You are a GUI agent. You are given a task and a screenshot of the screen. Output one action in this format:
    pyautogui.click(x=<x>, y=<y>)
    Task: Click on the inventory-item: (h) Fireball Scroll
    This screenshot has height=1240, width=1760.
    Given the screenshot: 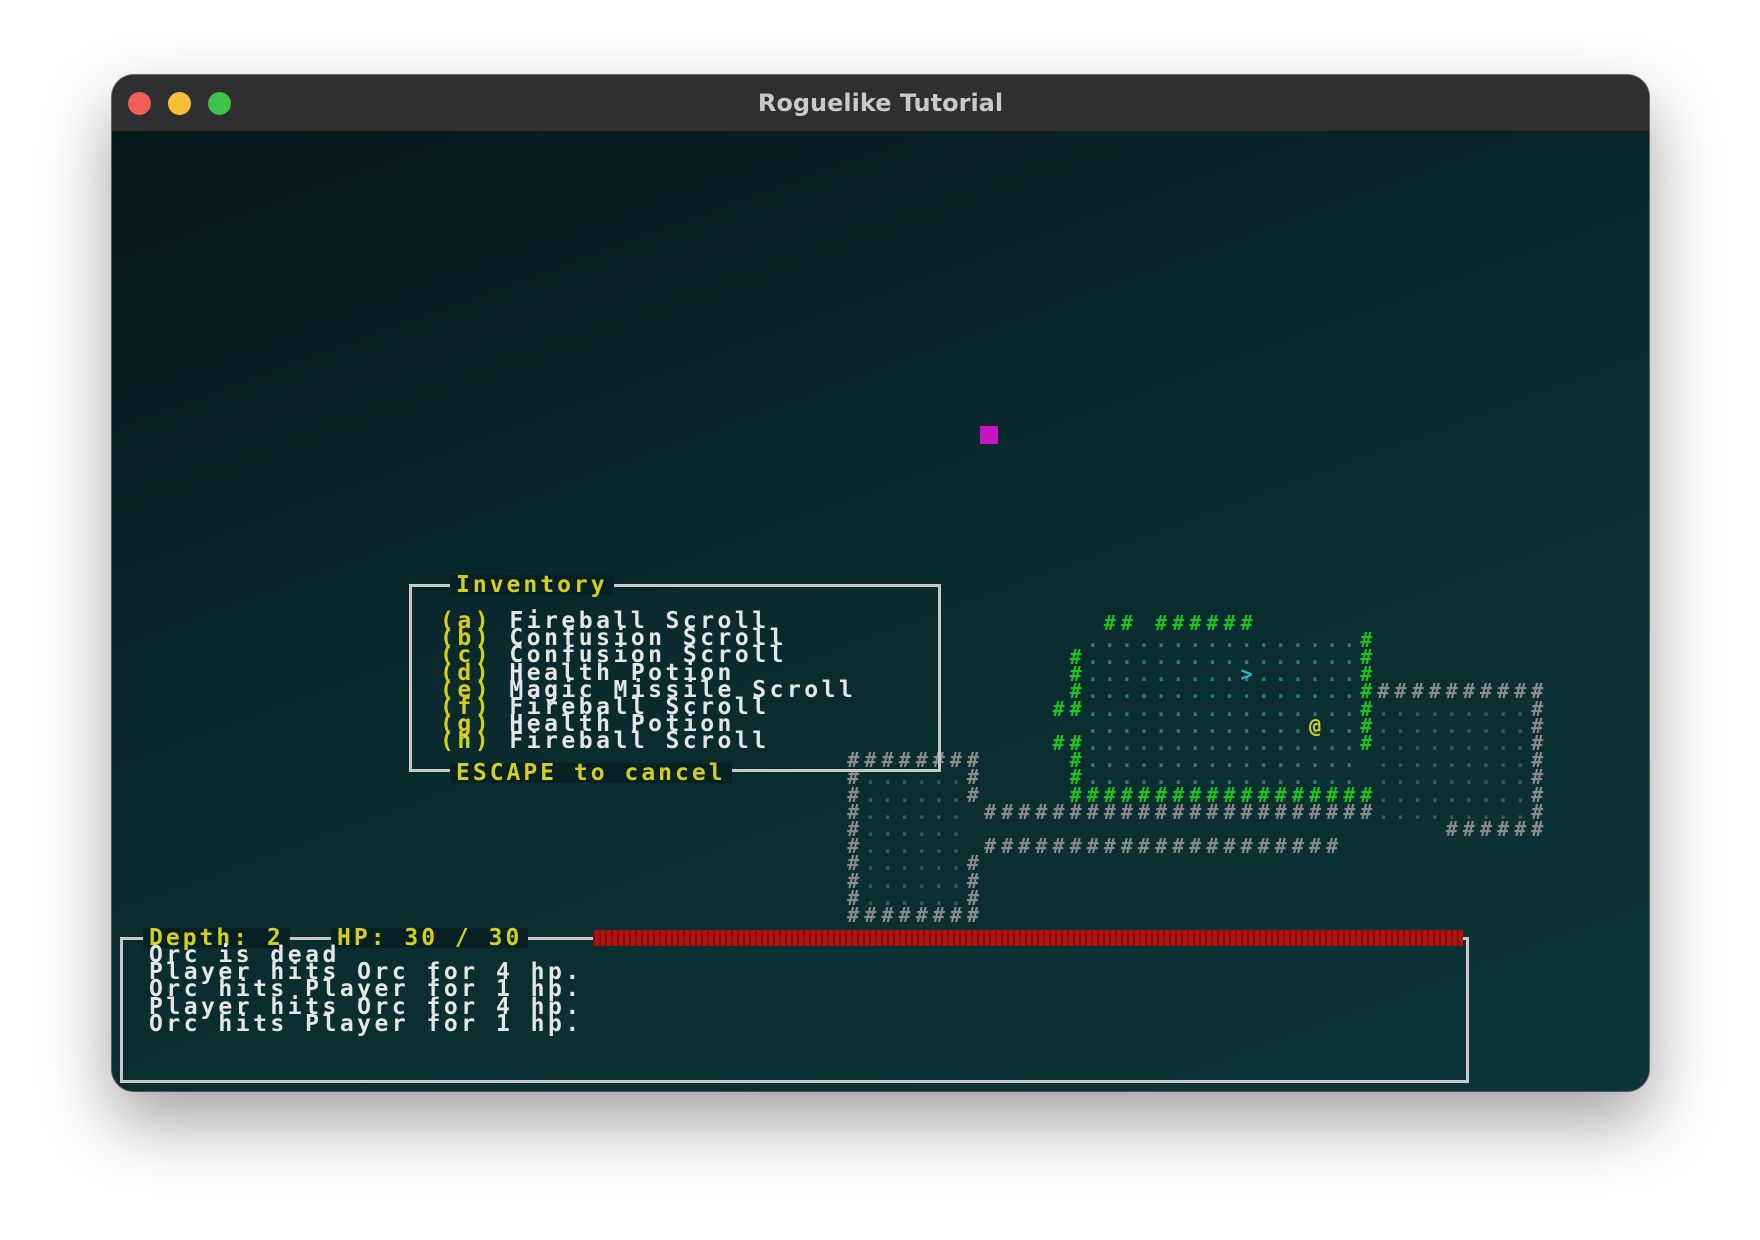 What is the action you would take?
    pyautogui.click(x=605, y=741)
    